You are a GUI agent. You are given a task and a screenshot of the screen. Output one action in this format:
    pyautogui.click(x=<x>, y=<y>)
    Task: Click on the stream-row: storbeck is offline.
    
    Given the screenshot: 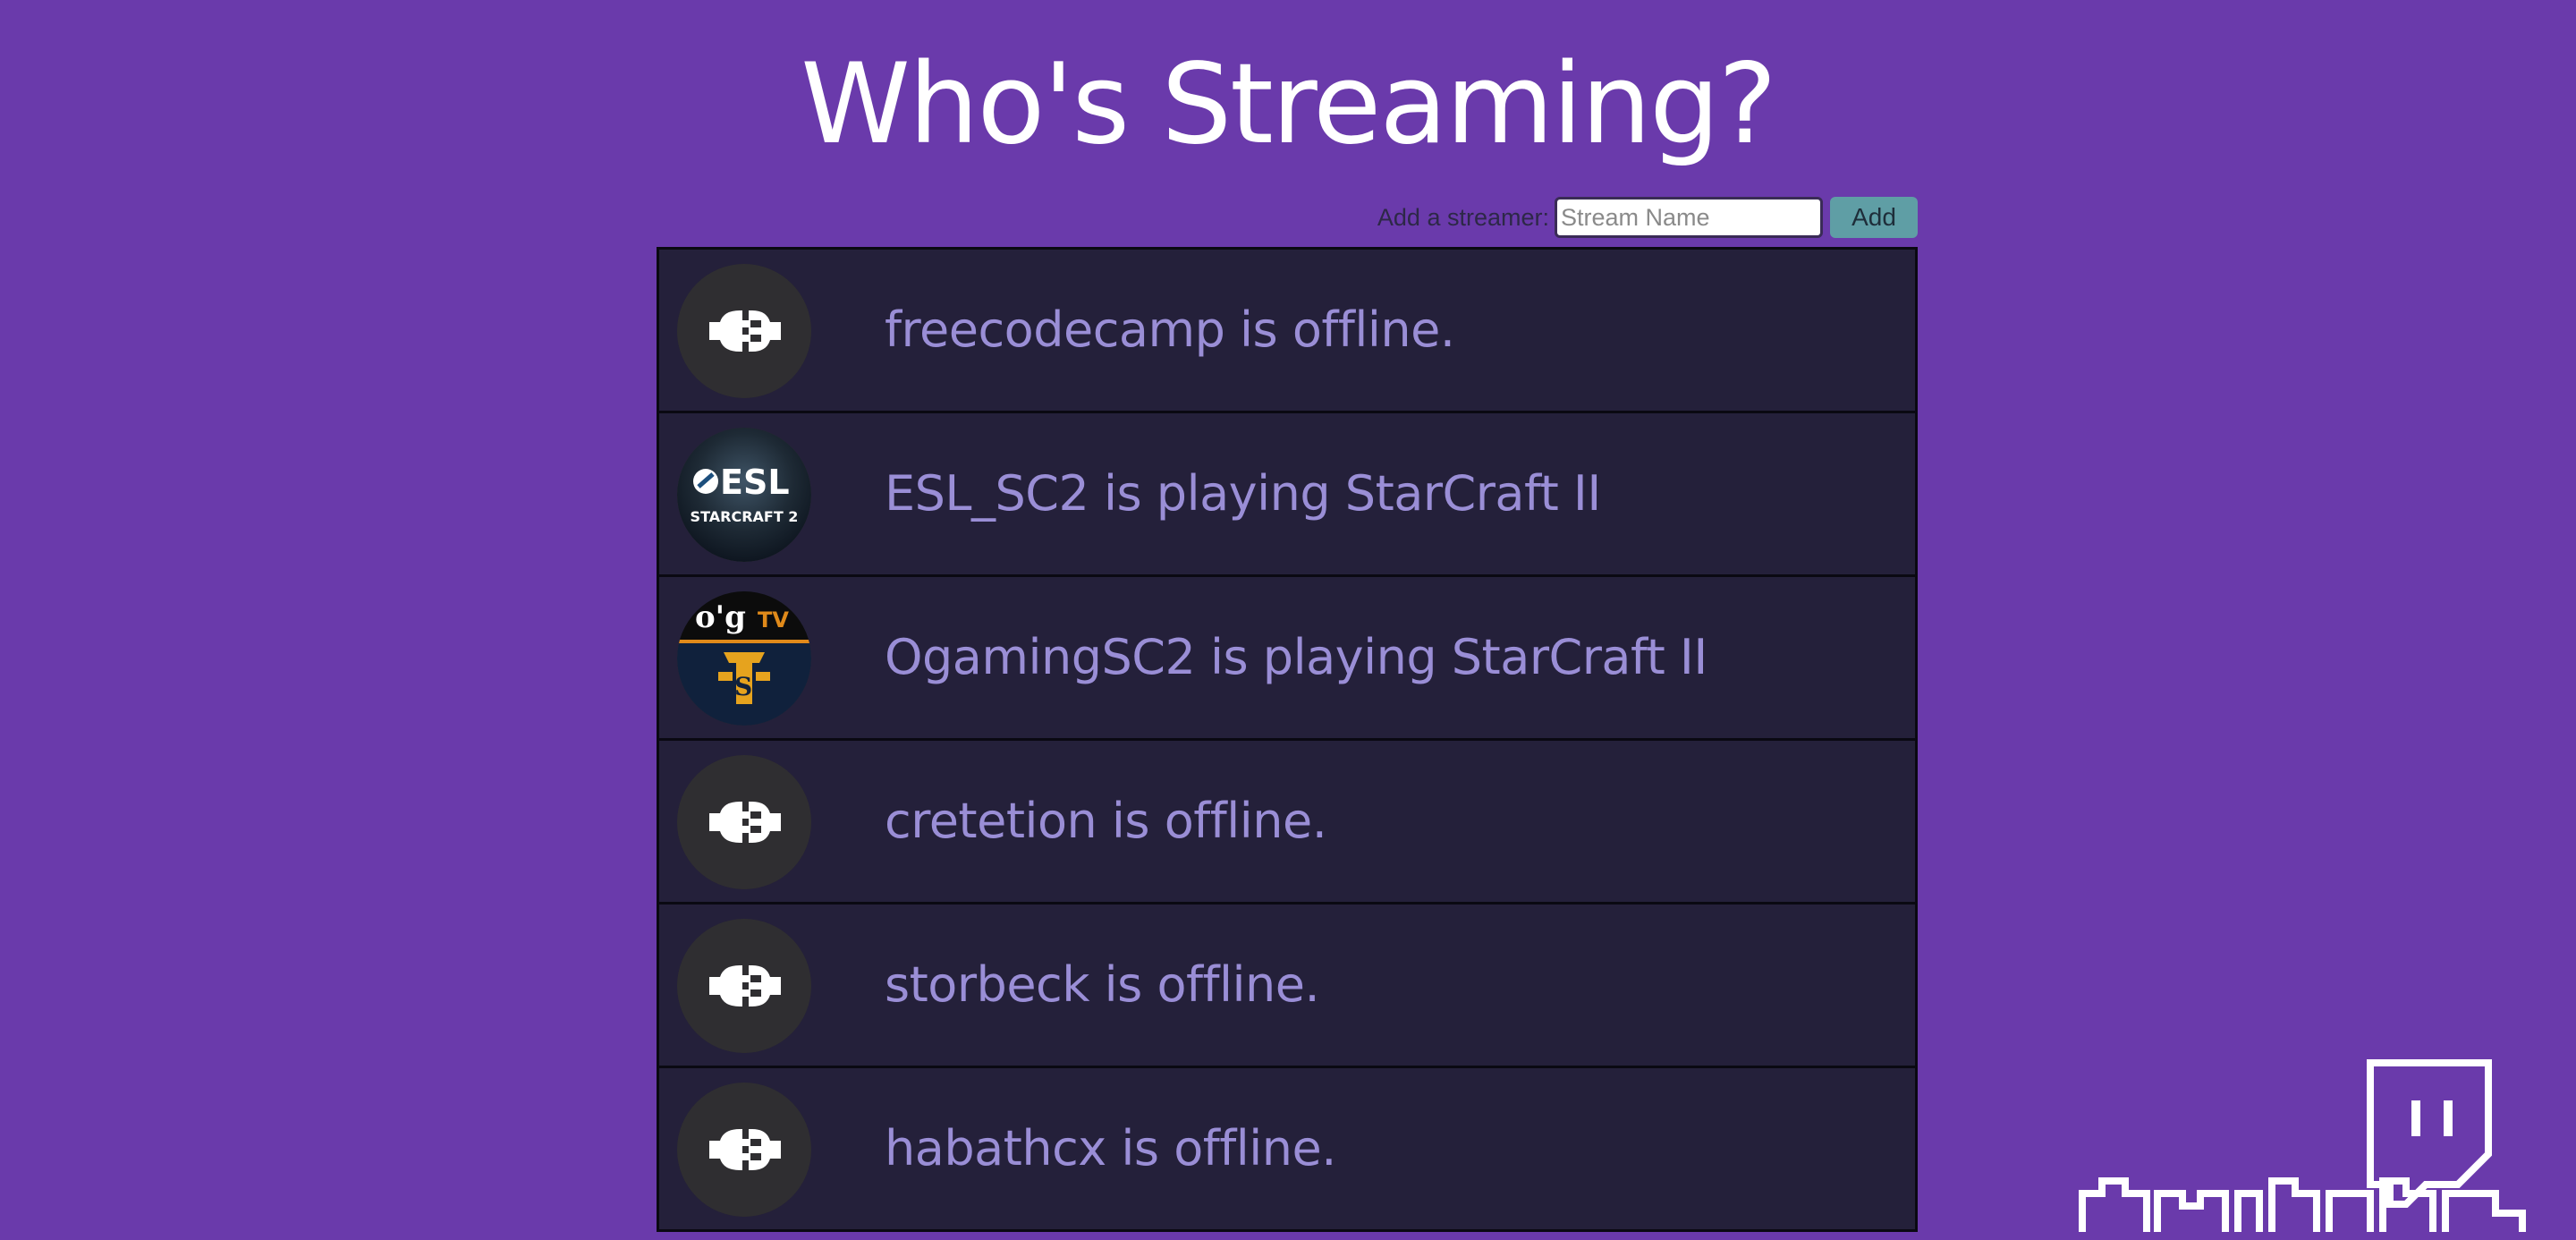 What is the action you would take?
    pyautogui.click(x=1287, y=985)
    